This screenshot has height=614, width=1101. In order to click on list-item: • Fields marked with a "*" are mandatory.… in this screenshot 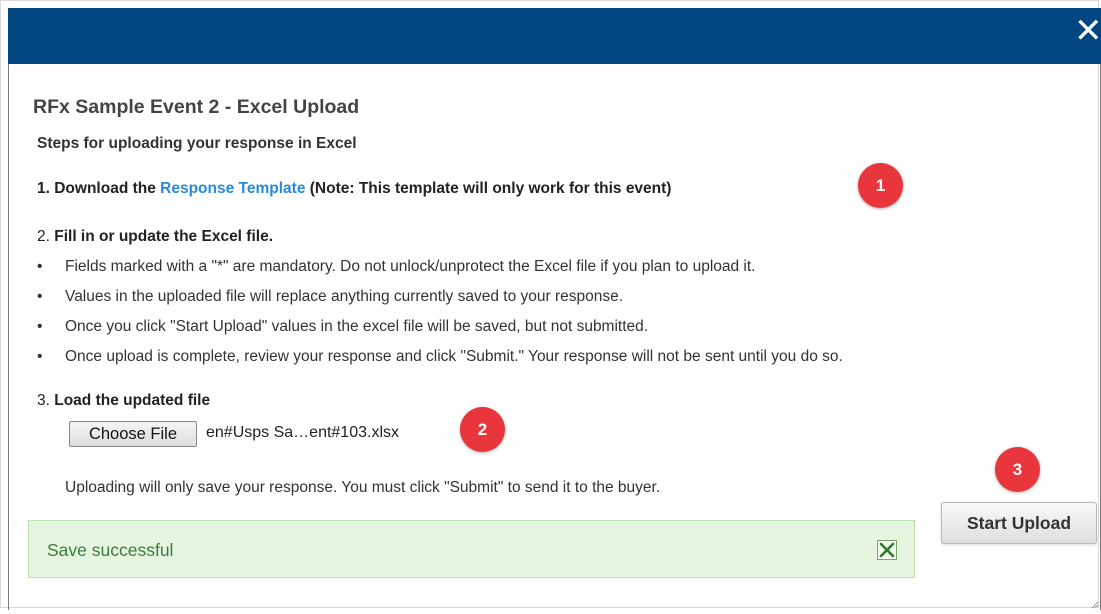, I will do `click(440, 272)`.